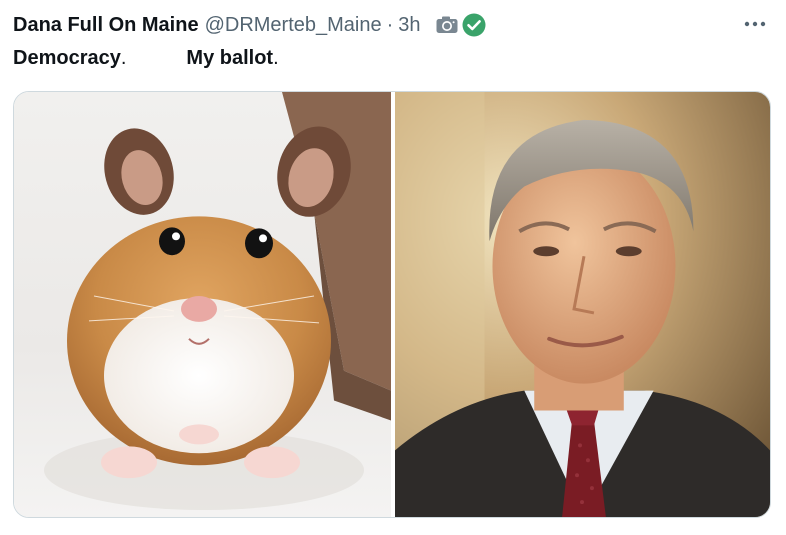 This screenshot has height=535, width=786. I want to click on user-handle: @DRMerteb_Maine, so click(293, 25).